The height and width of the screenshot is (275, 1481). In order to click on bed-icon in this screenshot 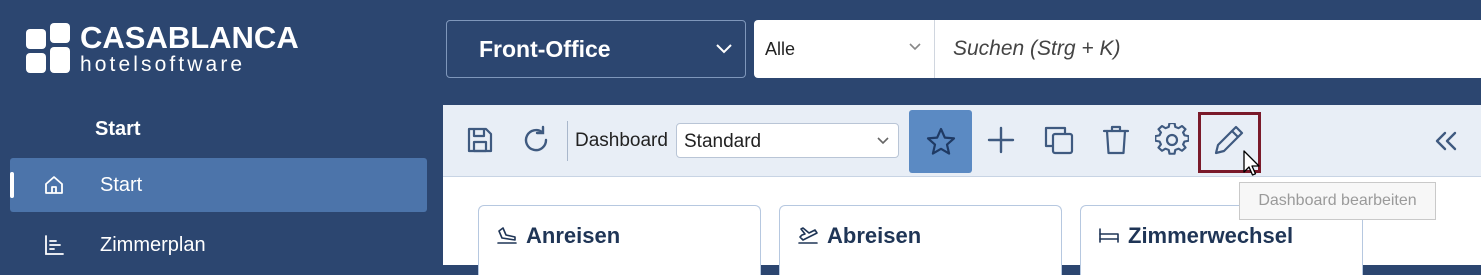, I will do `click(1109, 235)`.